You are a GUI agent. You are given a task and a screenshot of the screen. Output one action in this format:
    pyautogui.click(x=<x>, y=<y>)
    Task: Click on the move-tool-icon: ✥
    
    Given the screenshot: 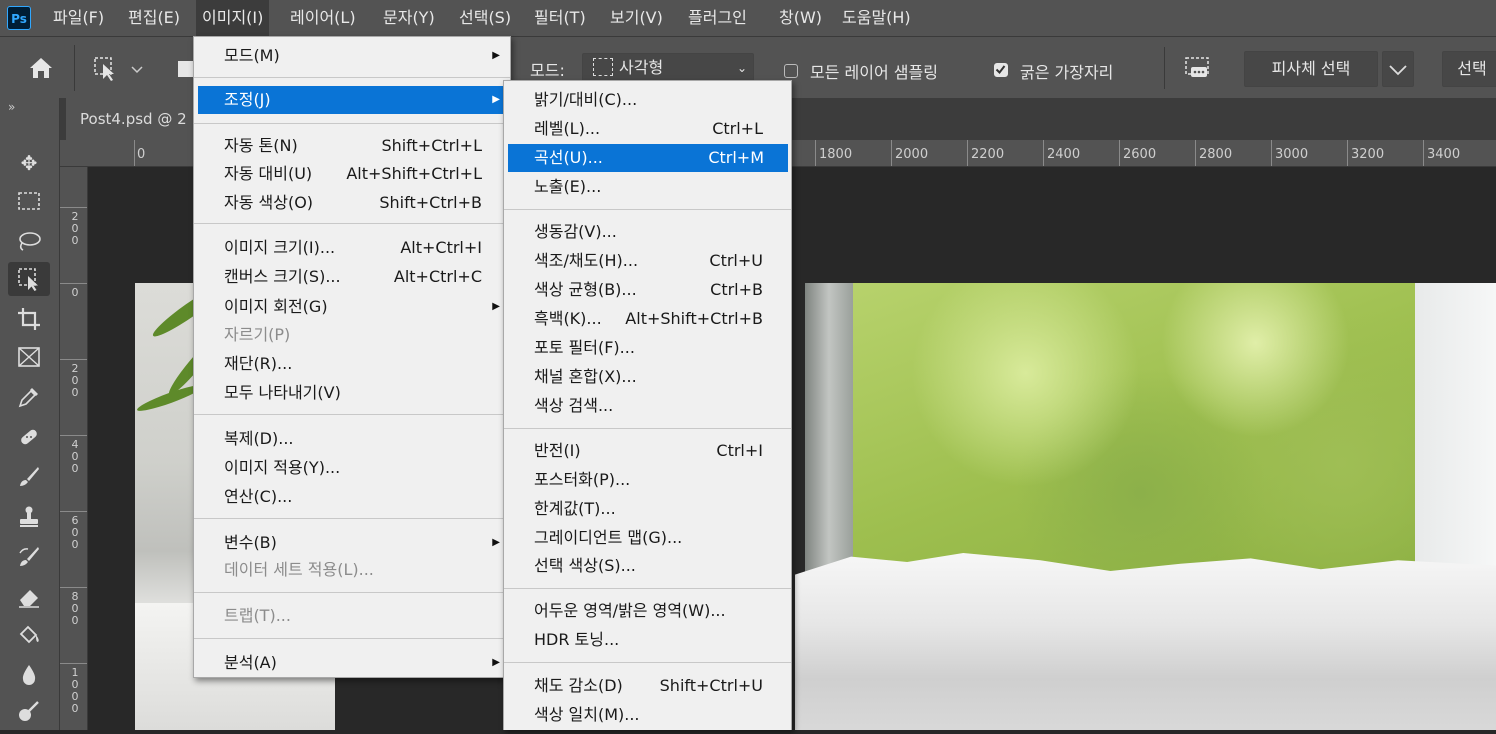 What is the action you would take?
    pyautogui.click(x=29, y=163)
    